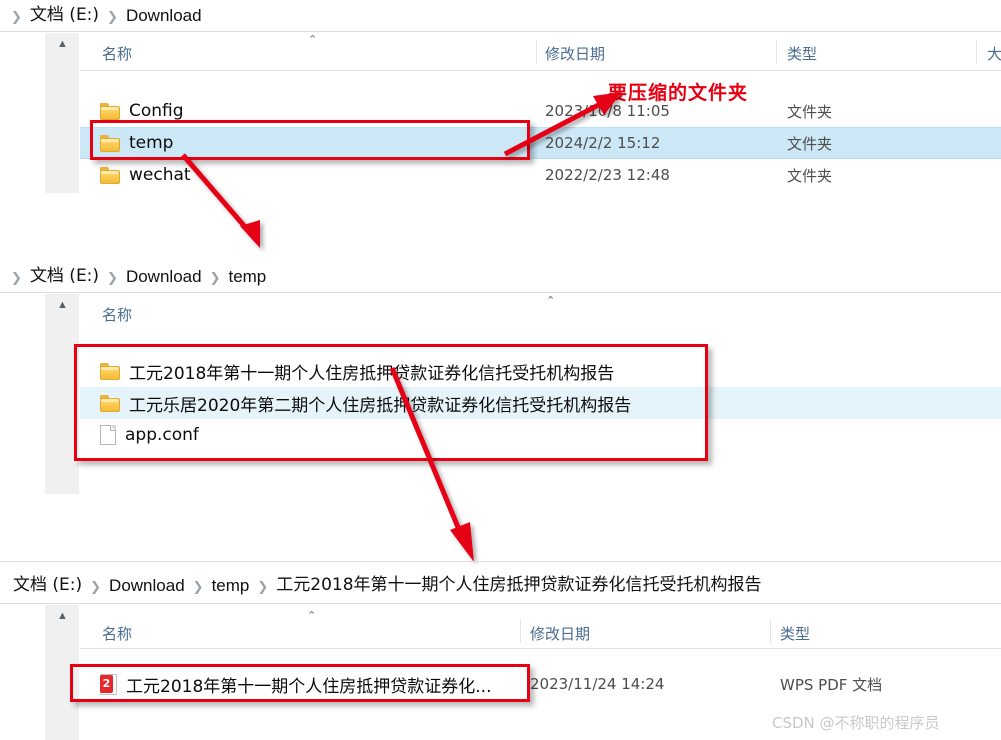 This screenshot has height=740, width=1001. Describe the element at coordinates (500, 277) in the screenshot. I see `breadcrumb-bar-temp: ❯ 文档 (E:) ❯ Download ❯ temp` at that location.